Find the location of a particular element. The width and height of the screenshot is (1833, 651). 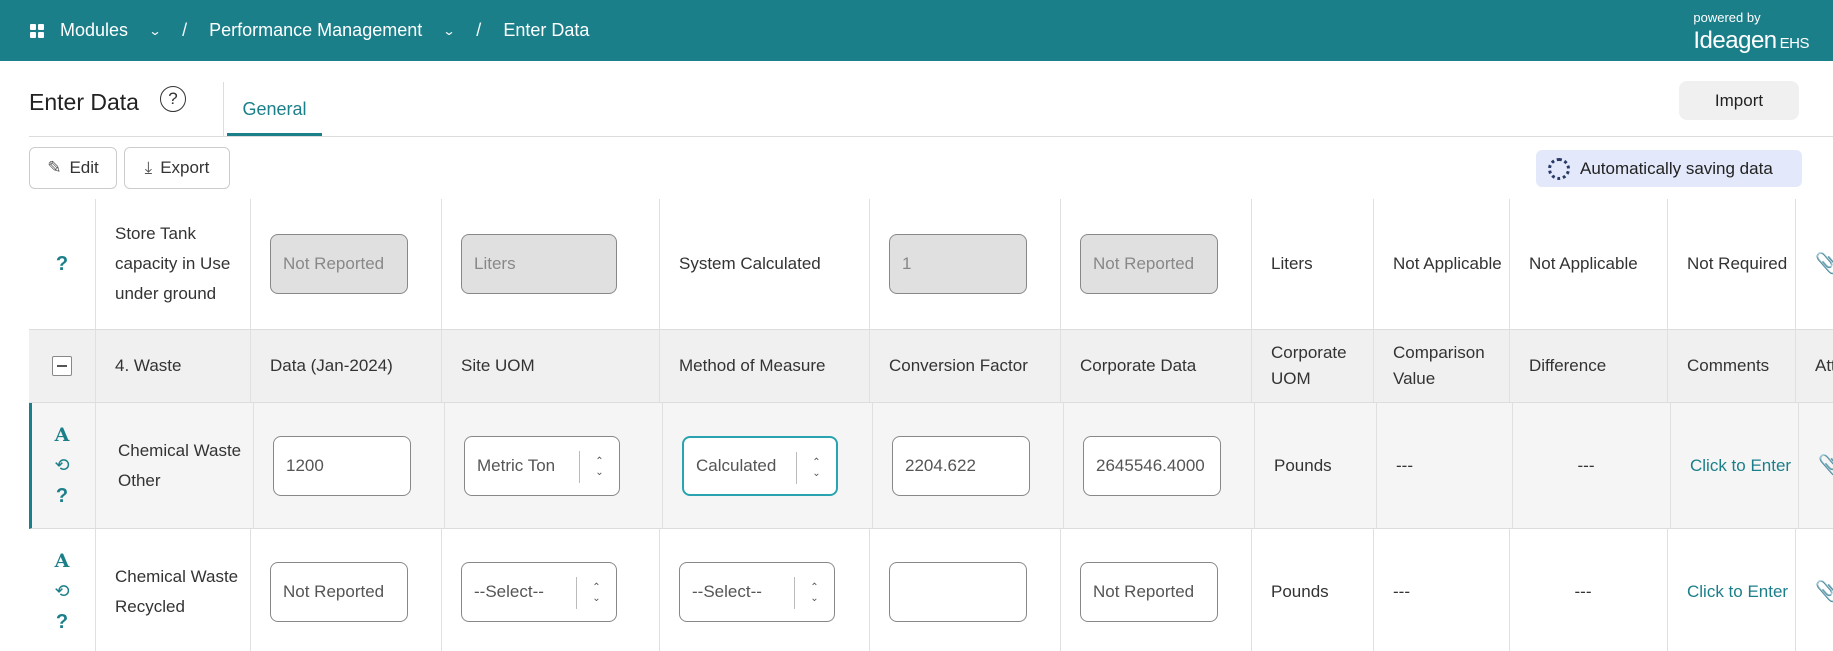

breadcrumb-enter-data: Enter Data is located at coordinates (546, 30).